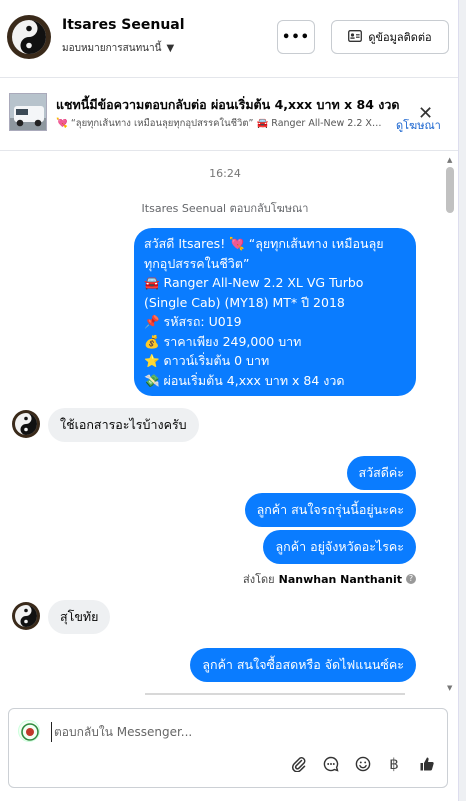  Describe the element at coordinates (225, 173) in the screenshot. I see `message-timestamp: 16:24` at that location.